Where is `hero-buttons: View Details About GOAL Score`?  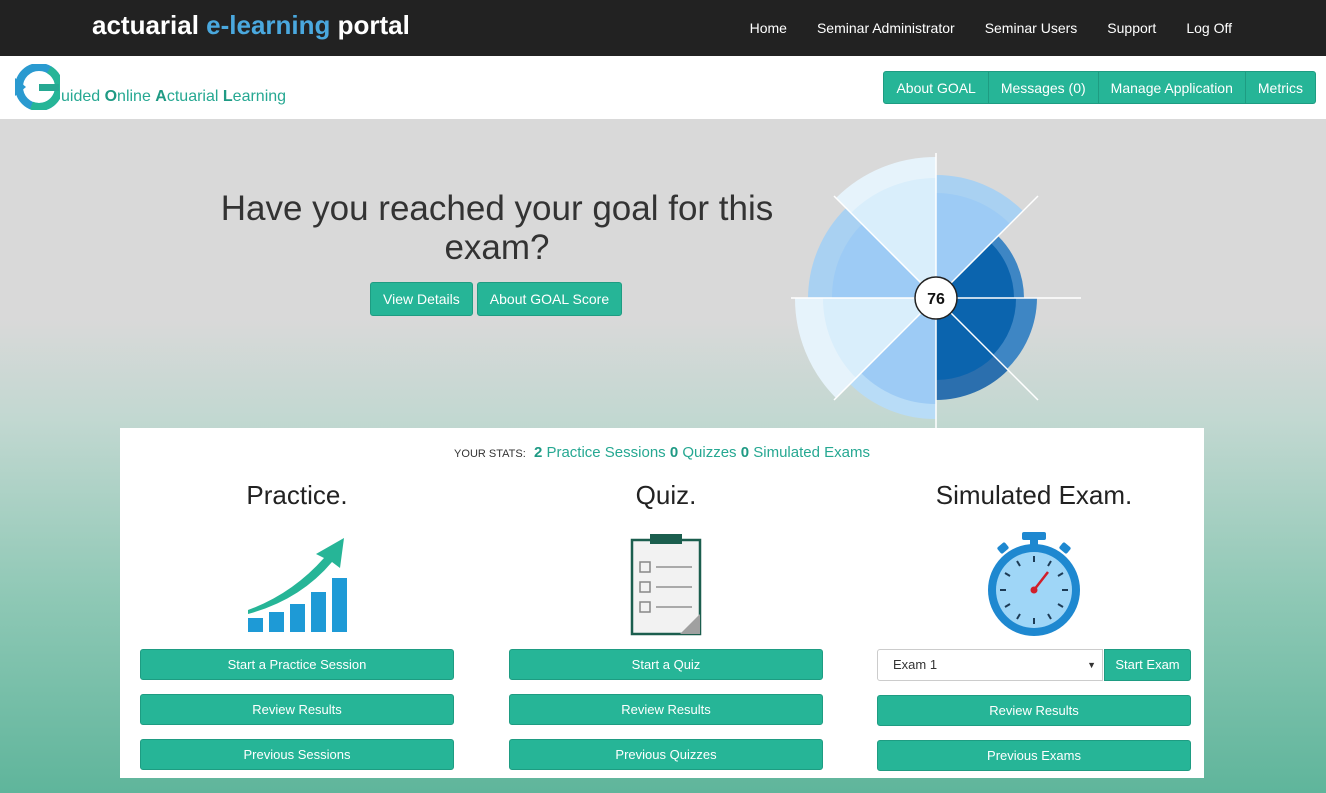 hero-buttons: View Details About GOAL Score is located at coordinates (496, 299).